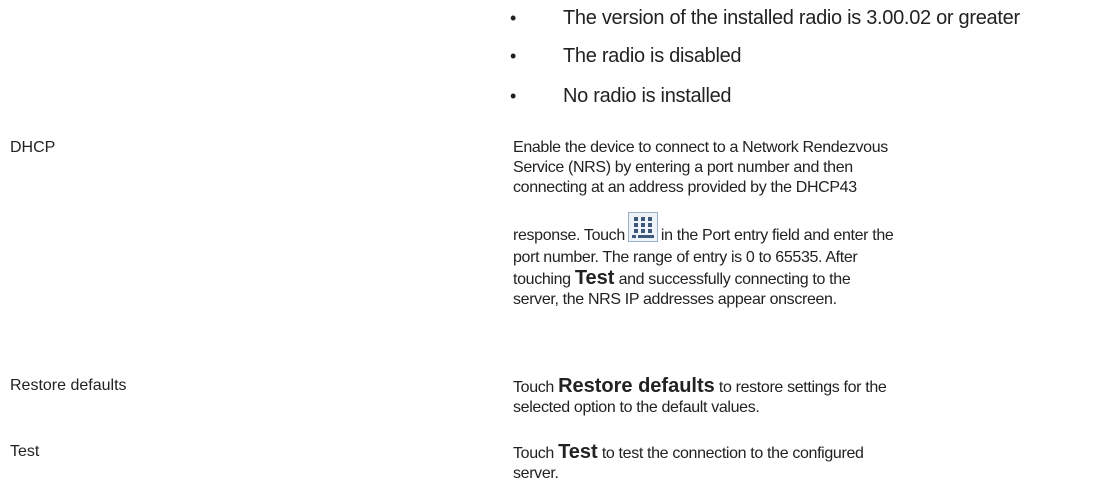  I want to click on description-line: selected option to the default values., so click(636, 407).